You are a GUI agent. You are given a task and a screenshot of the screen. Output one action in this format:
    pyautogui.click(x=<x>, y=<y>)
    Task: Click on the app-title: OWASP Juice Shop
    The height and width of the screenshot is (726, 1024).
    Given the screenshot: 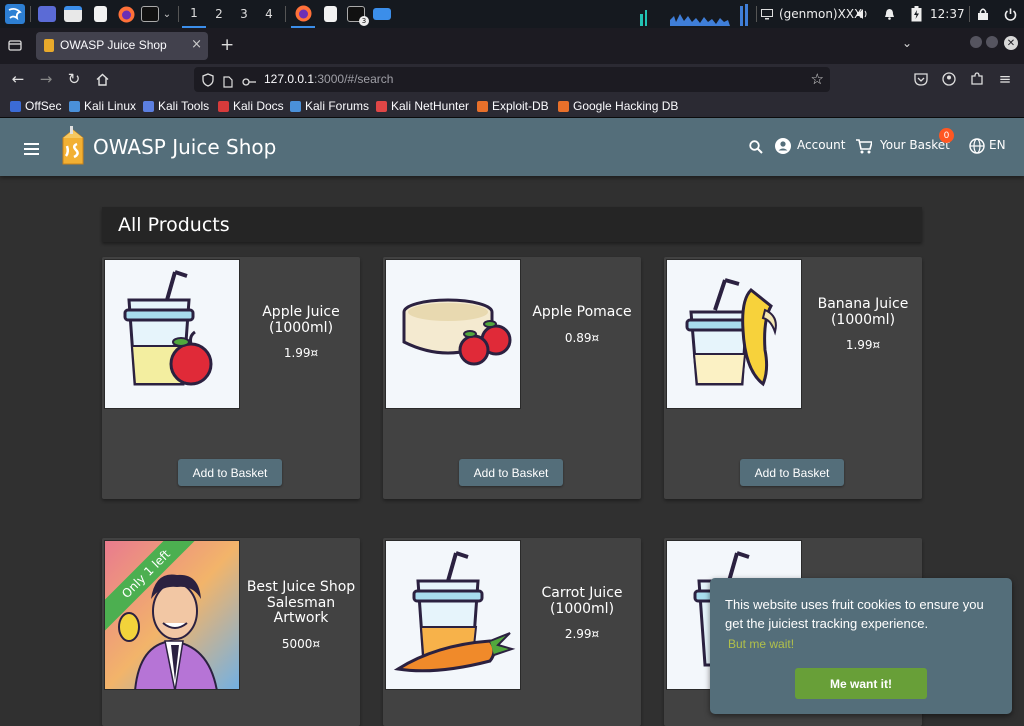 What is the action you would take?
    pyautogui.click(x=184, y=147)
    